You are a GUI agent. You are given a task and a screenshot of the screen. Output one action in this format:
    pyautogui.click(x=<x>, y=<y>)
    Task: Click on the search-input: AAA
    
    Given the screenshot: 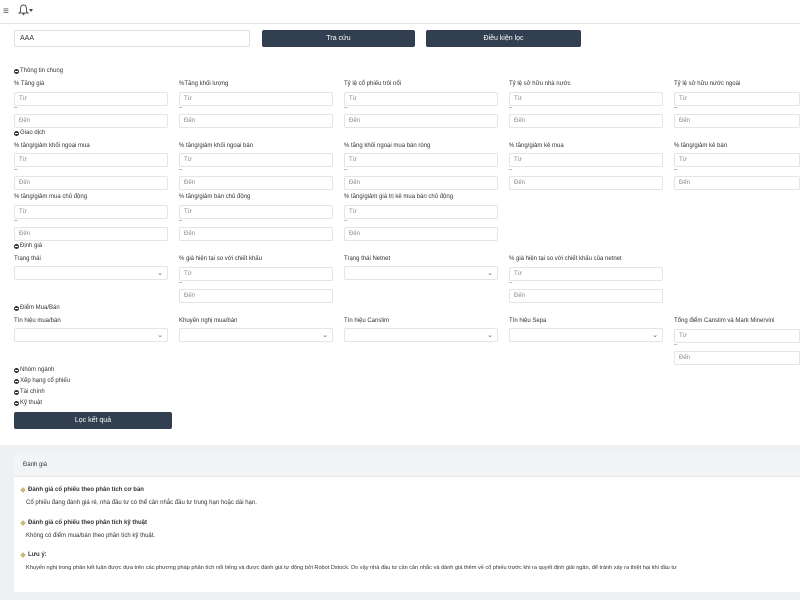 What is the action you would take?
    pyautogui.click(x=132, y=38)
    